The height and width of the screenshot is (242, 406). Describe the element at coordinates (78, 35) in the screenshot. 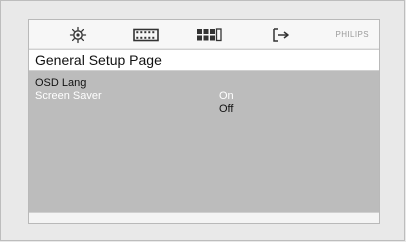

I see `gear-icon` at that location.